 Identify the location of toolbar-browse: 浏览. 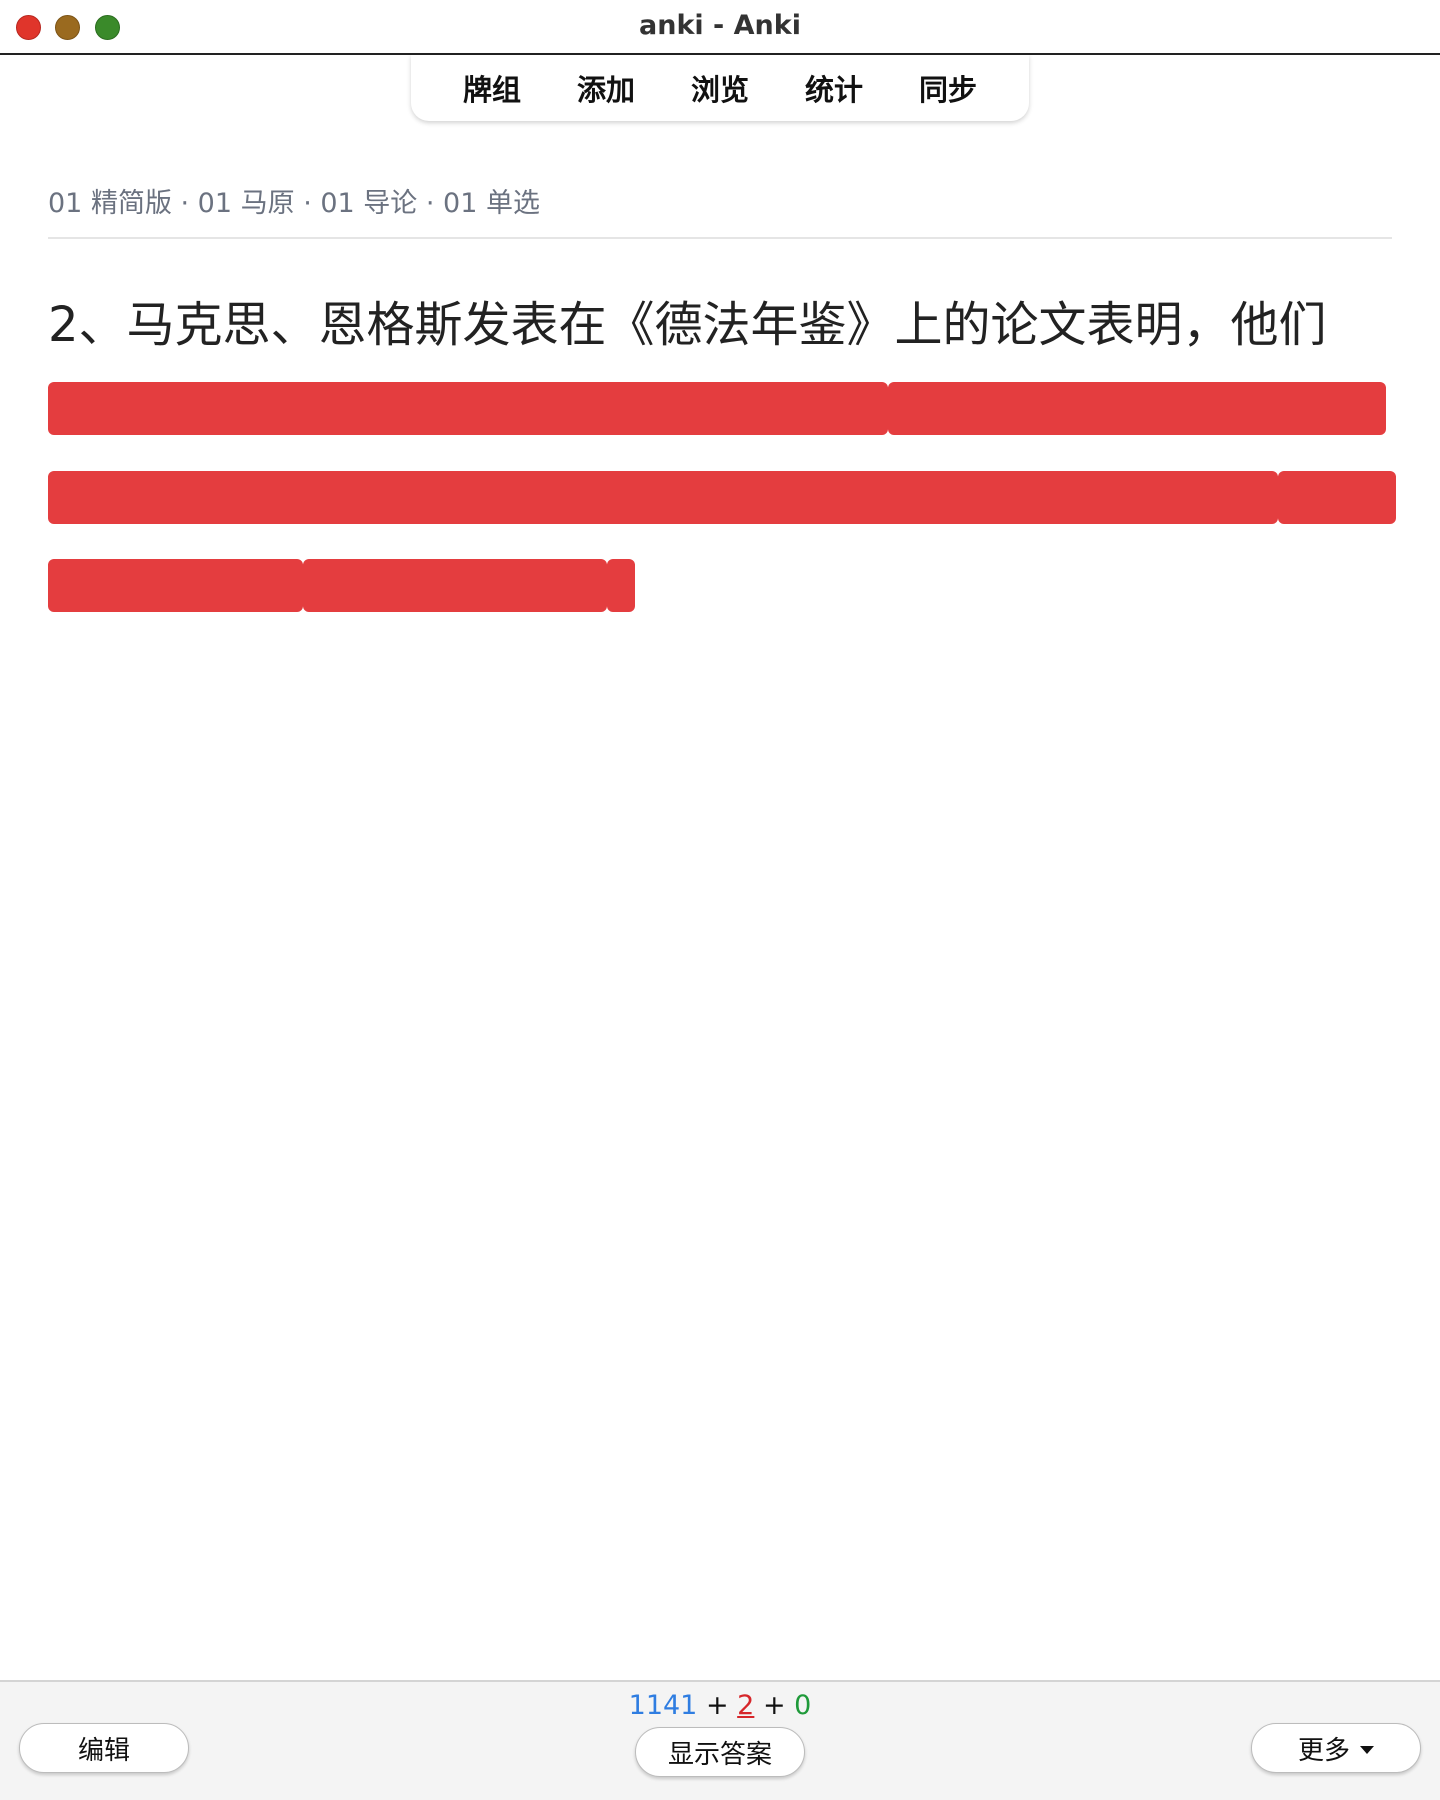
(720, 88).